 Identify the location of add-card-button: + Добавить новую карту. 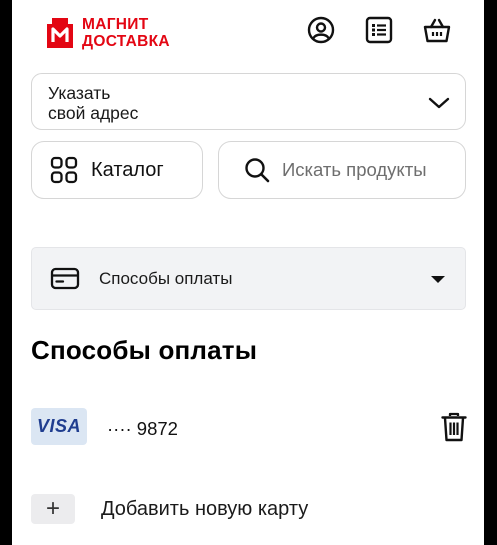
(241, 509).